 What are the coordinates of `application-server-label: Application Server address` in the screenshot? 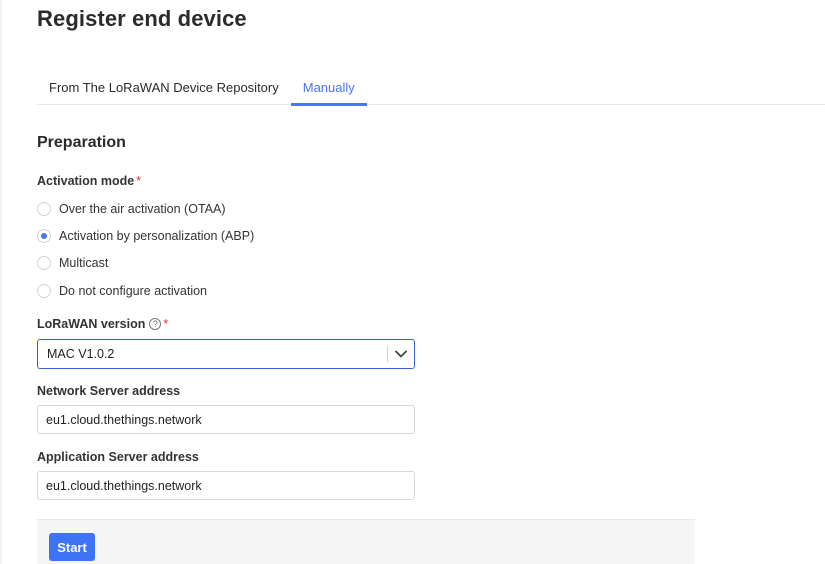 It's located at (118, 457).